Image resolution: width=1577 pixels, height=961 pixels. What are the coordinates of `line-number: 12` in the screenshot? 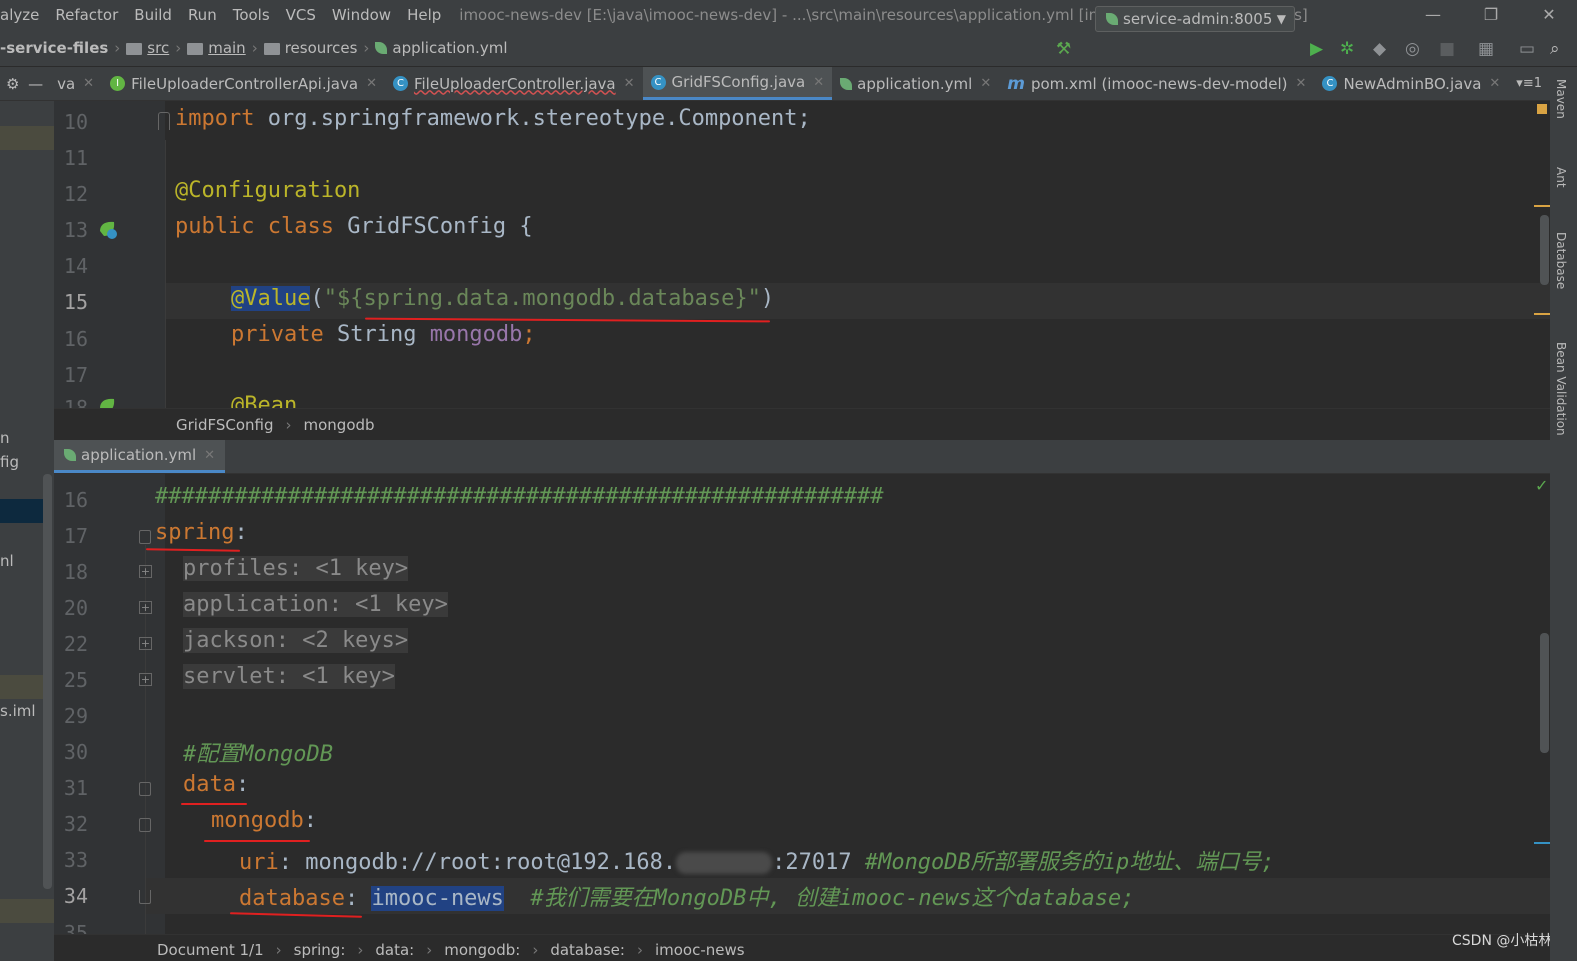 It's located at (75, 194).